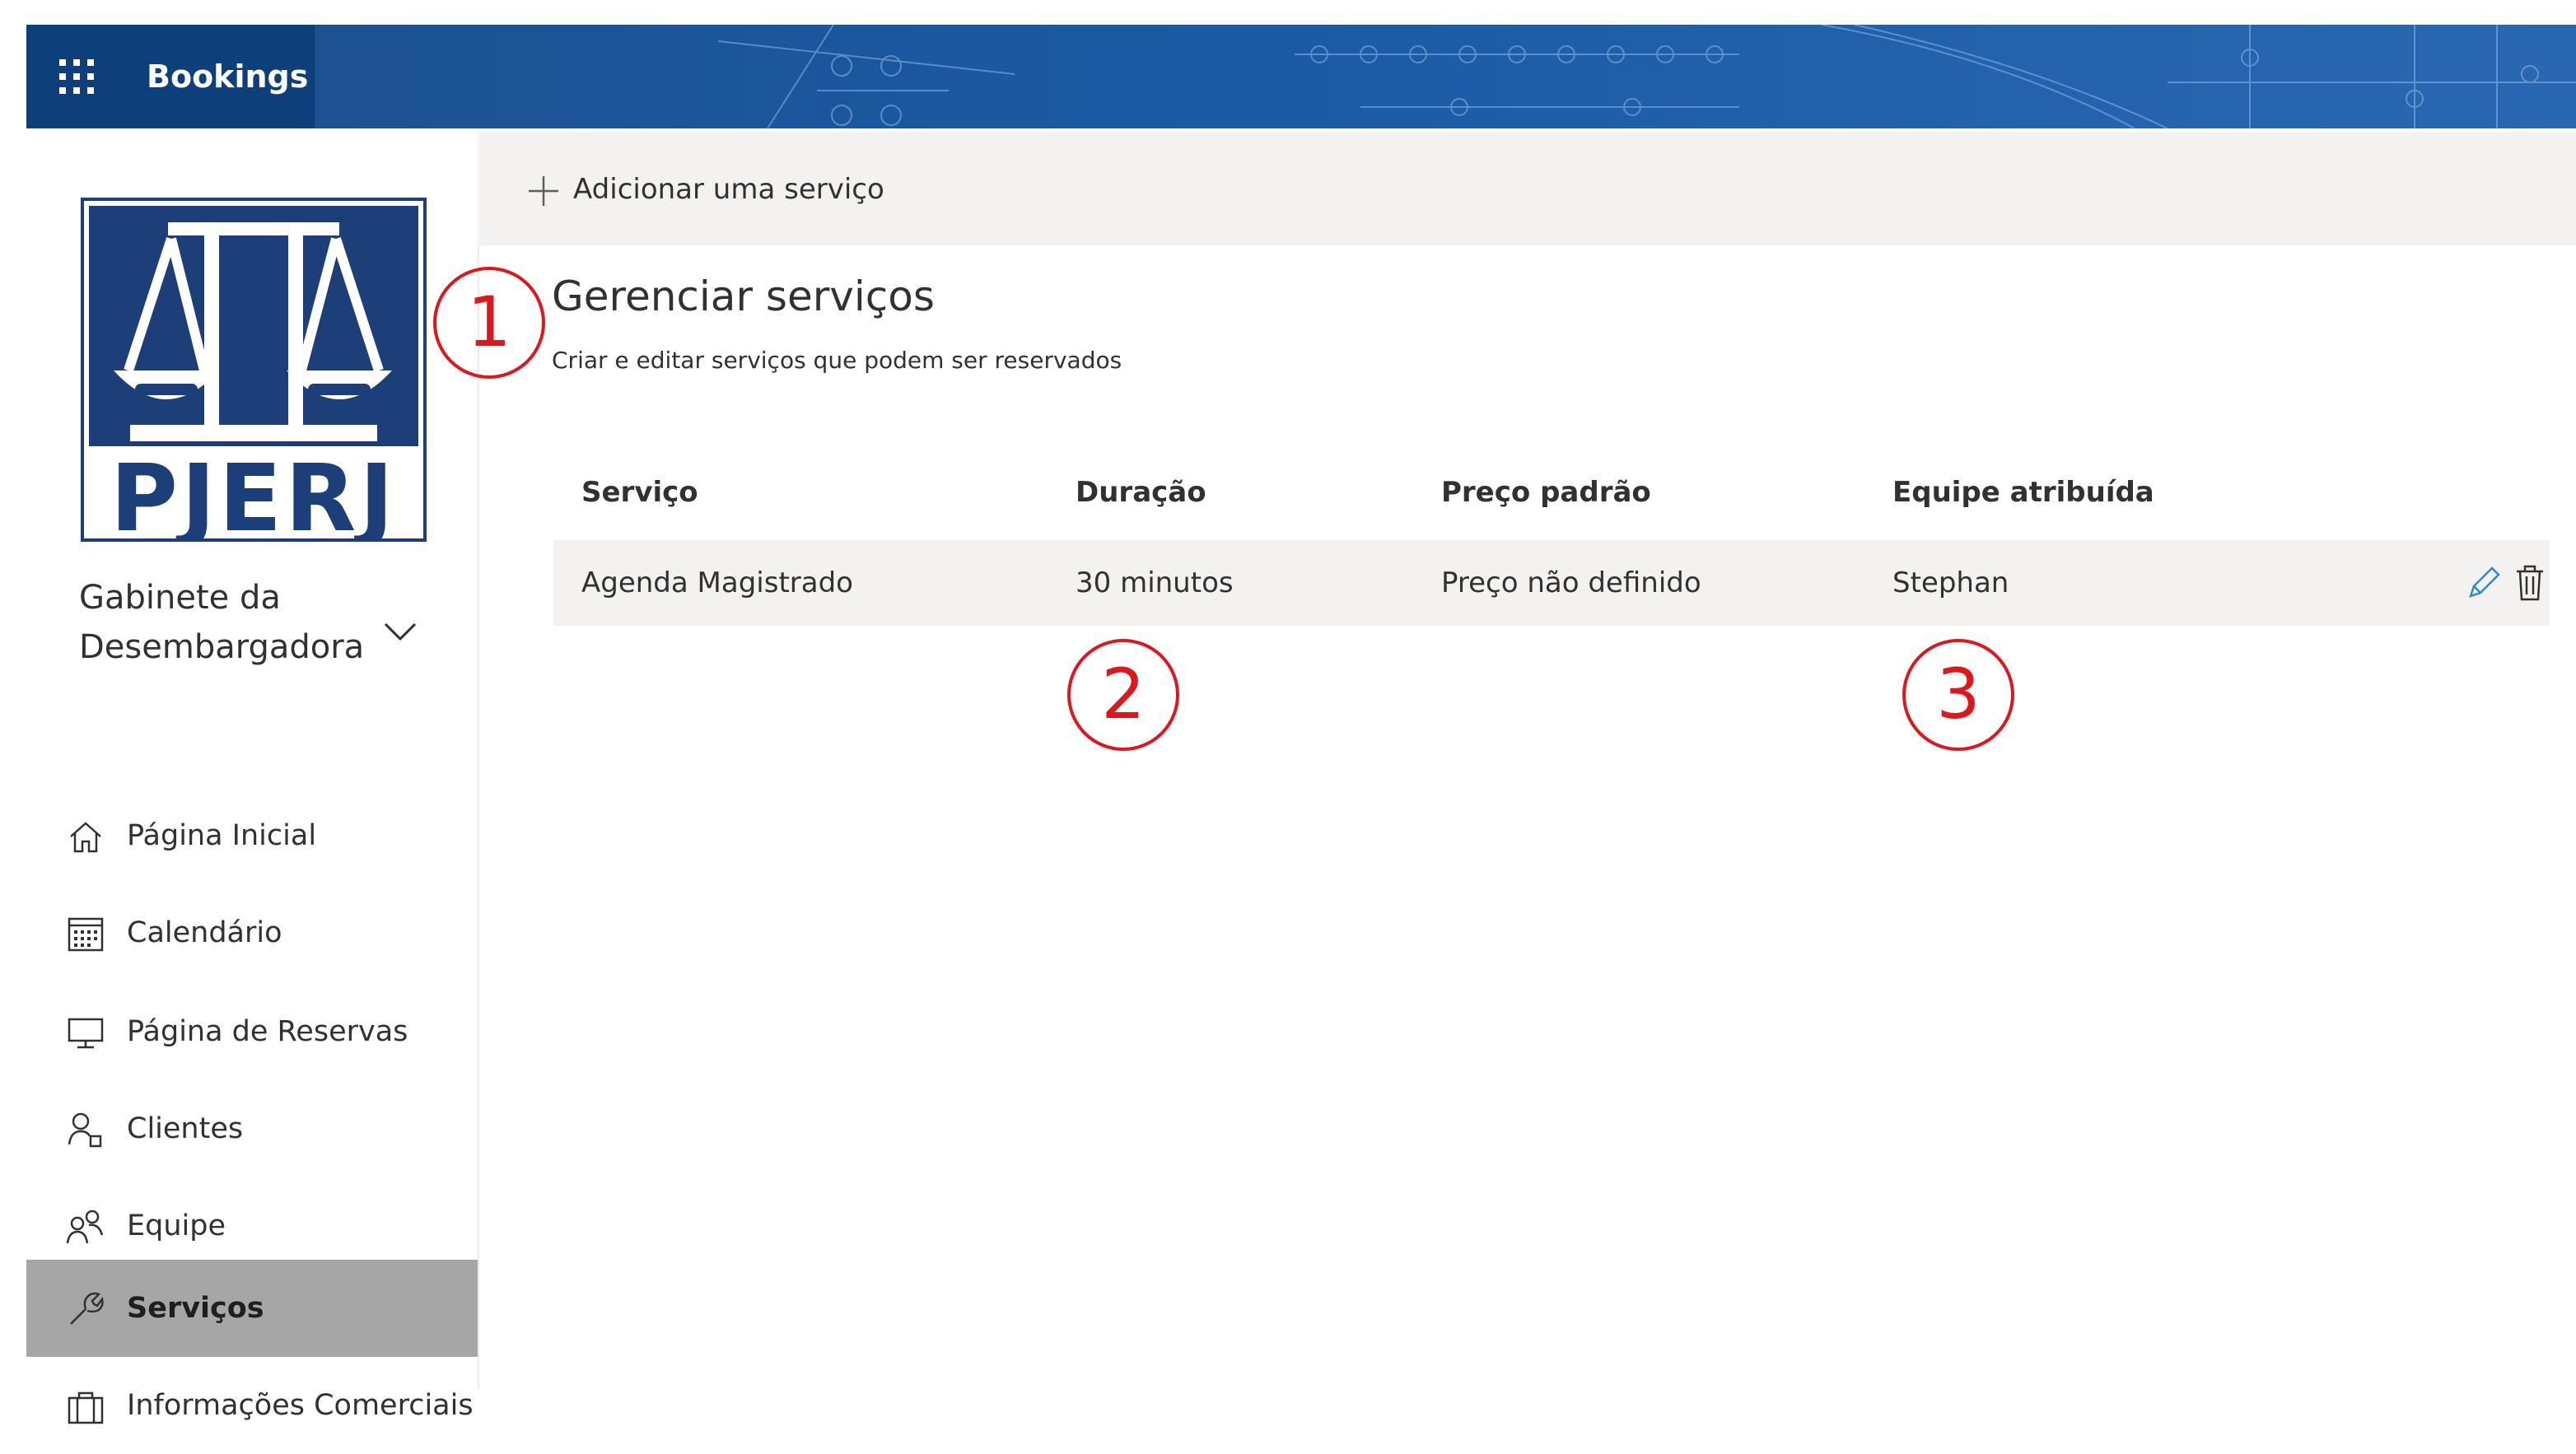 This screenshot has width=2576, height=1454. Describe the element at coordinates (85, 1226) in the screenshot. I see `people-icon` at that location.